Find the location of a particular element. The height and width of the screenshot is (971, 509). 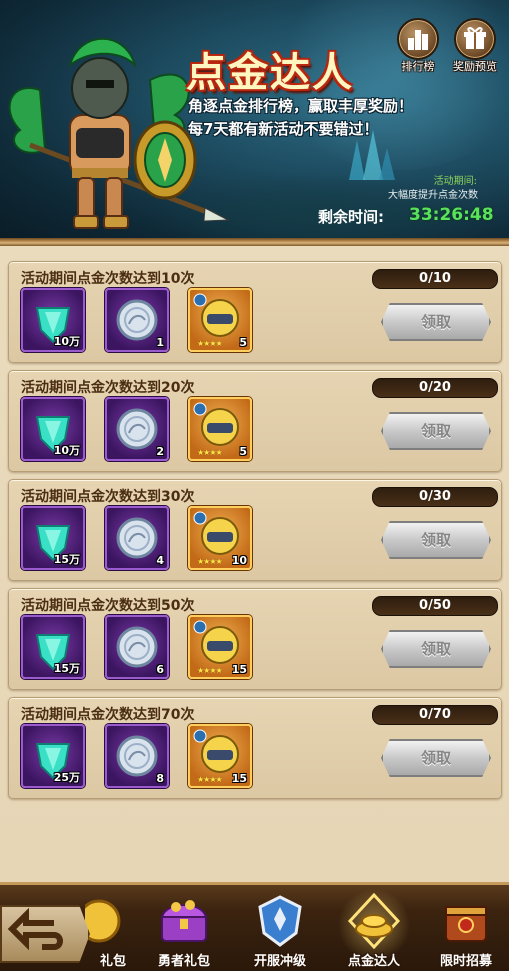

reward-qty: 2 is located at coordinates (160, 451).